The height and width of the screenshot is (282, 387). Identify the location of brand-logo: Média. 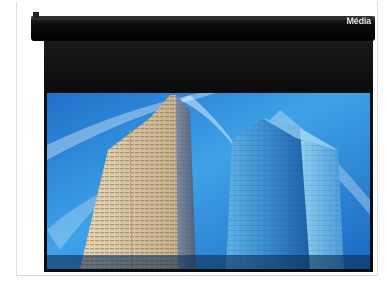
(358, 21).